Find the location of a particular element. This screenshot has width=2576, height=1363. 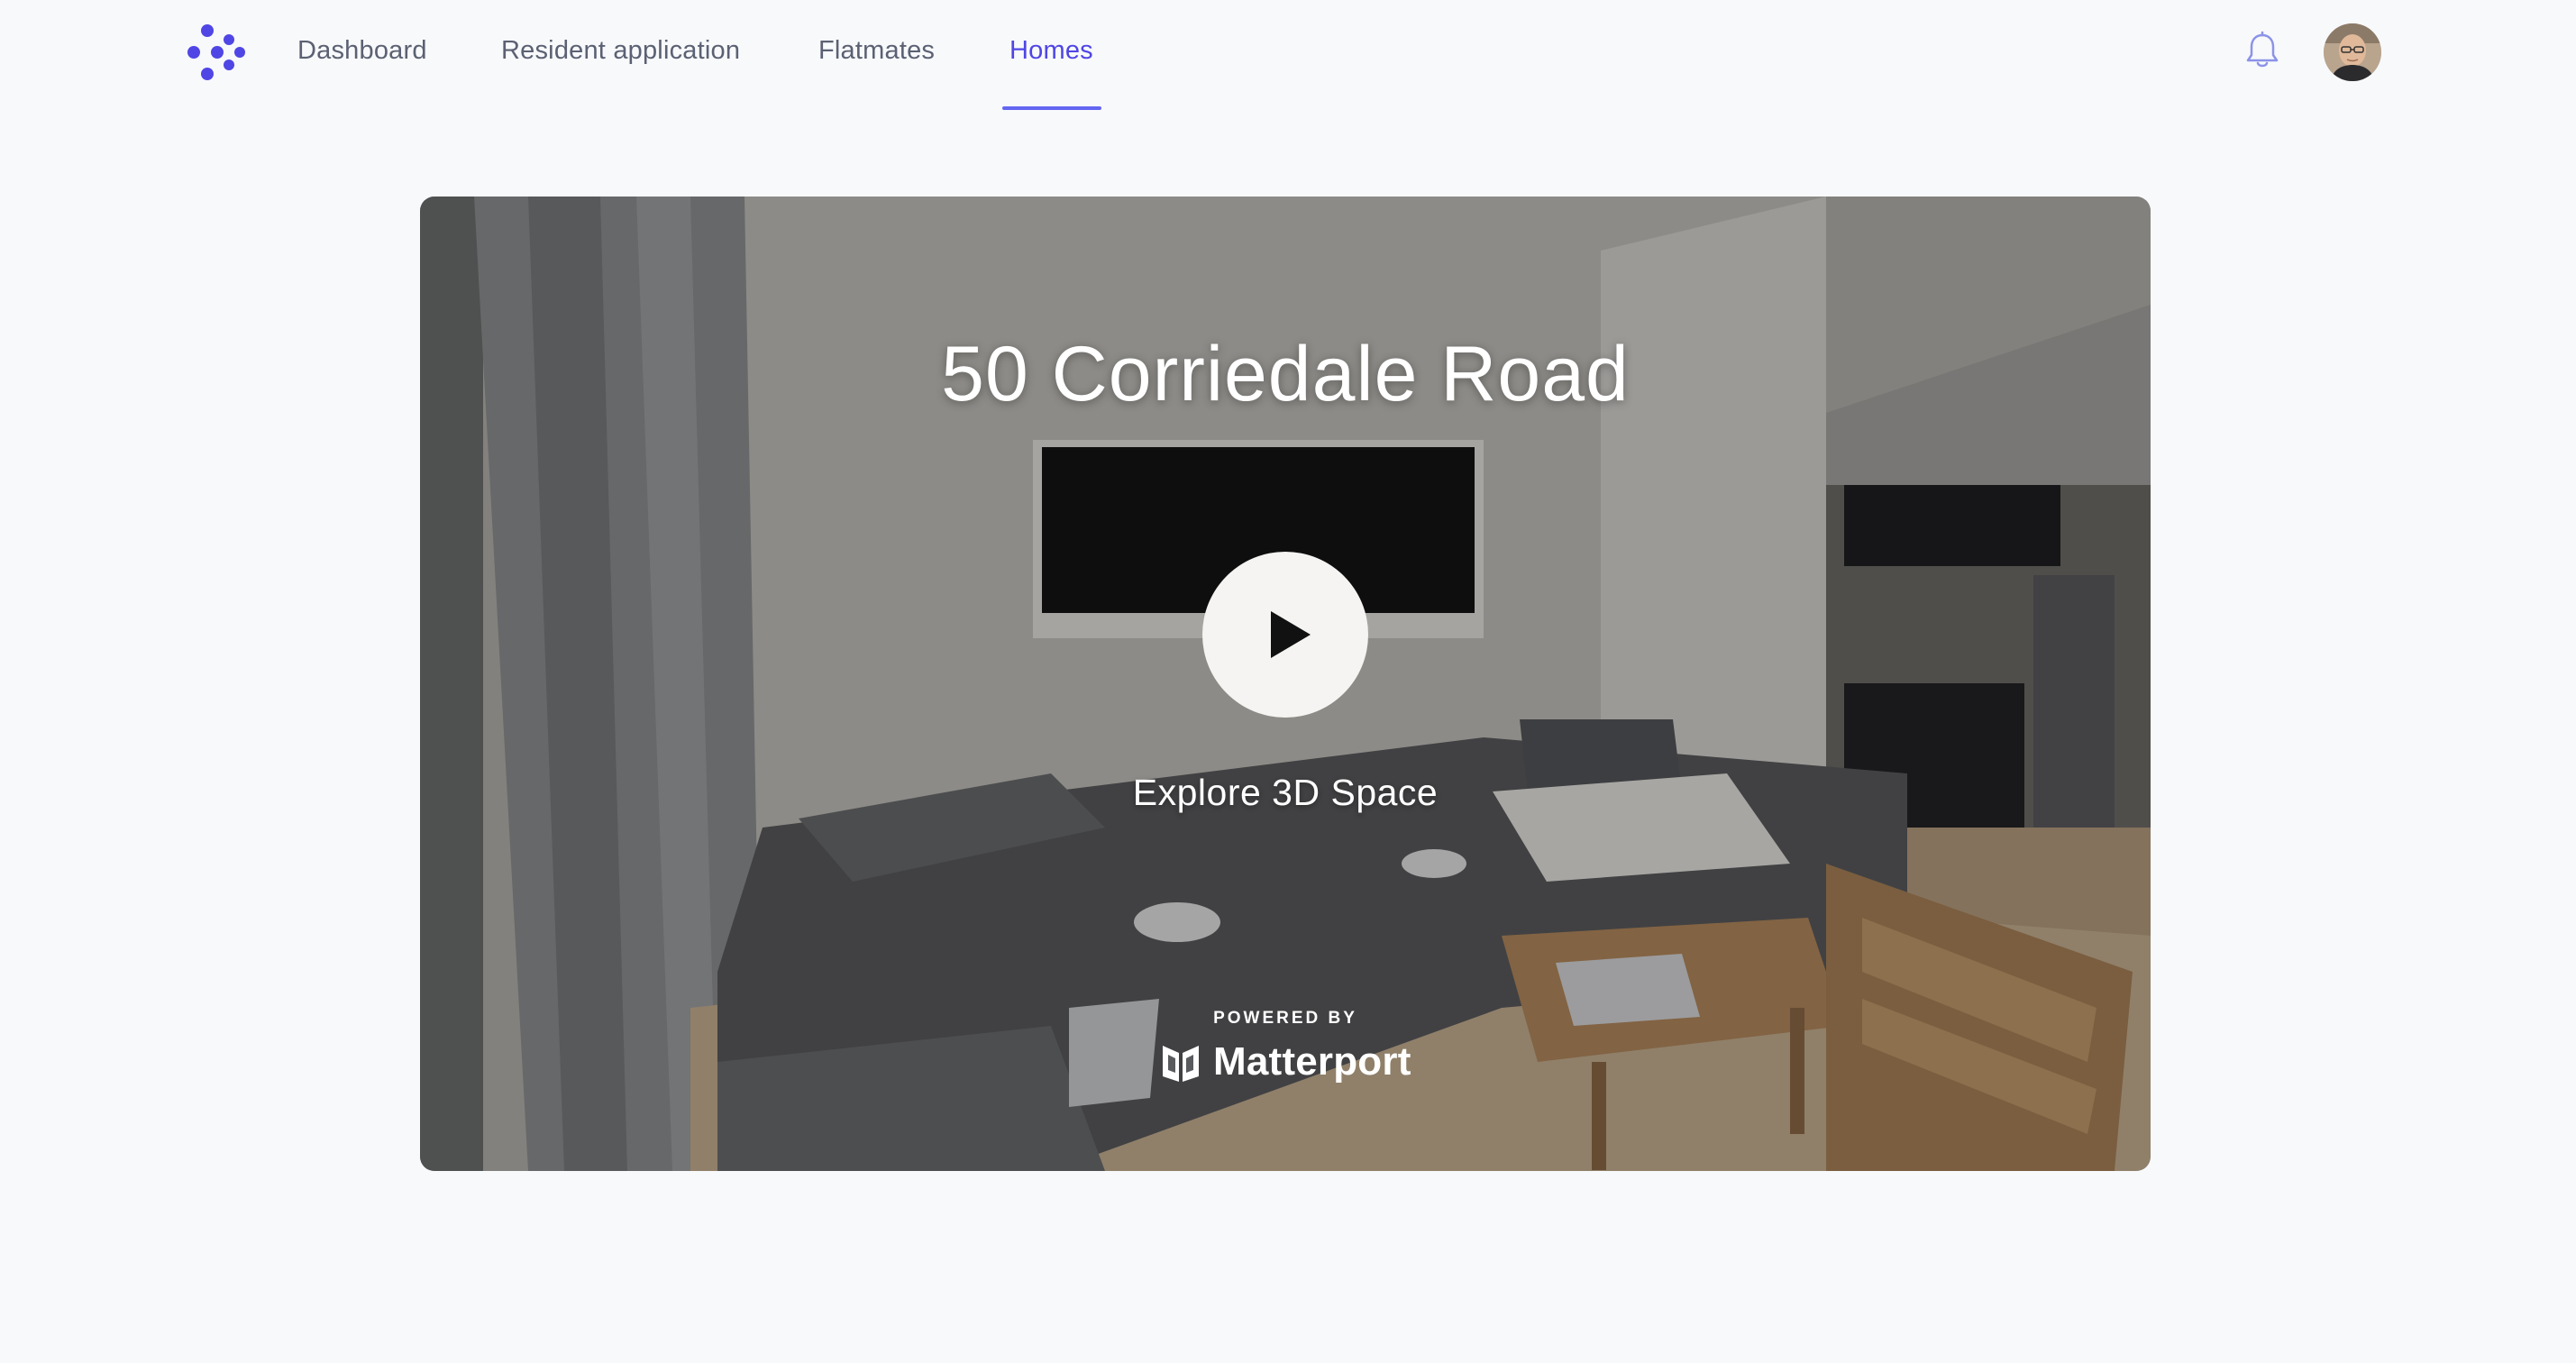

active-tab-indicator is located at coordinates (1051, 108).